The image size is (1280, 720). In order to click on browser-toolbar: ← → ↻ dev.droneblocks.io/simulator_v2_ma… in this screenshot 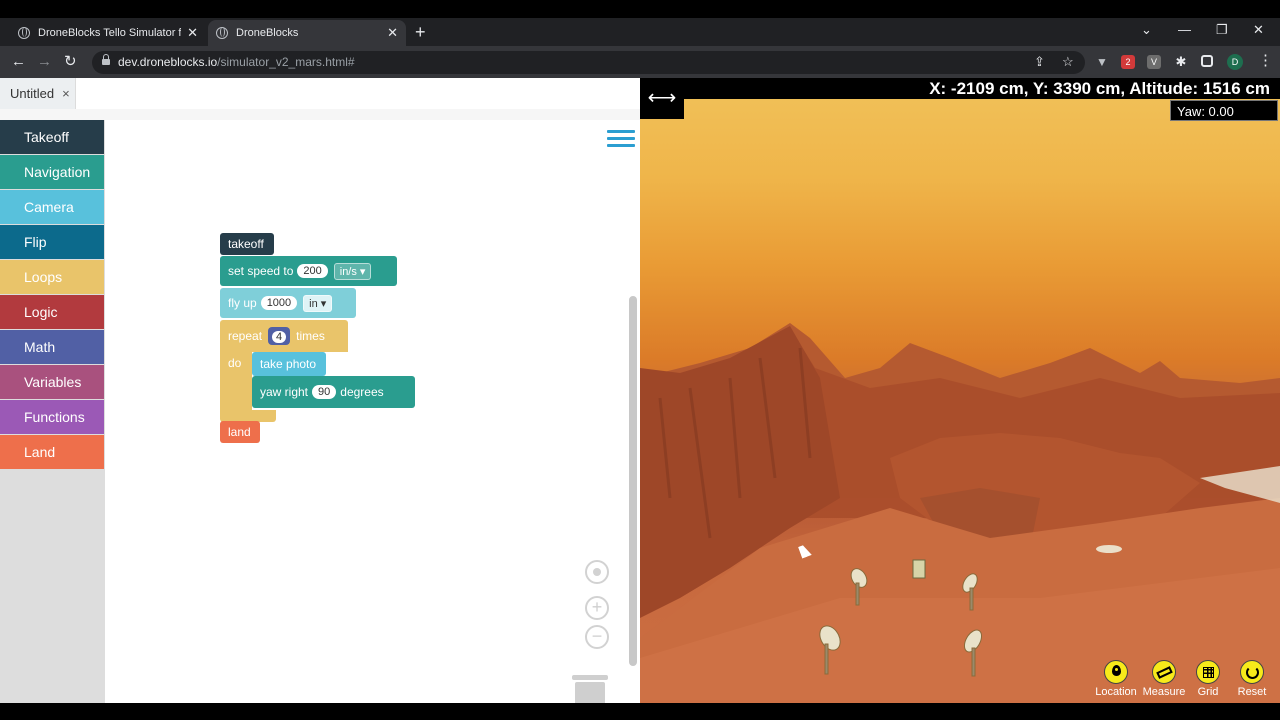, I will do `click(640, 62)`.